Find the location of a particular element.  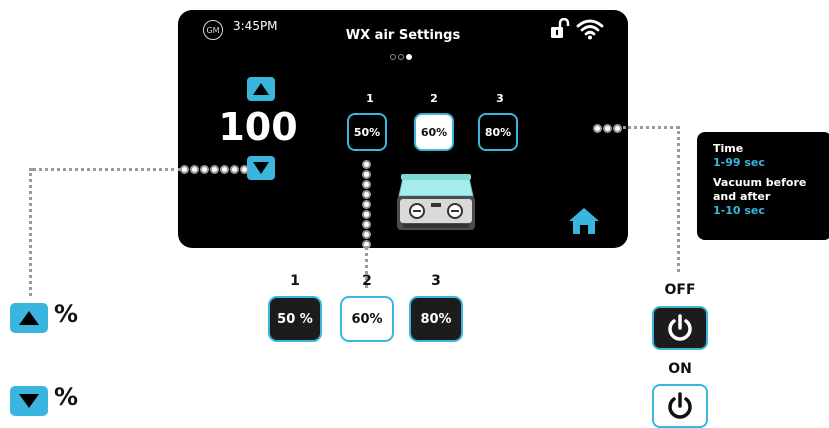

decrease-button is located at coordinates (261, 168).